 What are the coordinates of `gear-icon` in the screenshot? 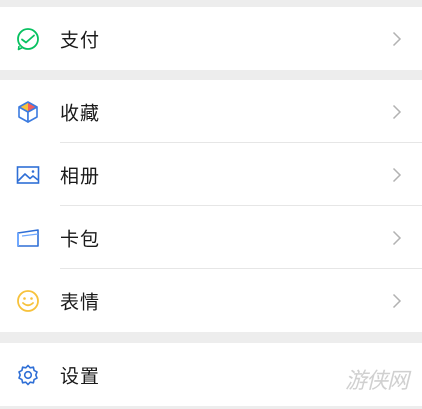 It's located at (28, 375).